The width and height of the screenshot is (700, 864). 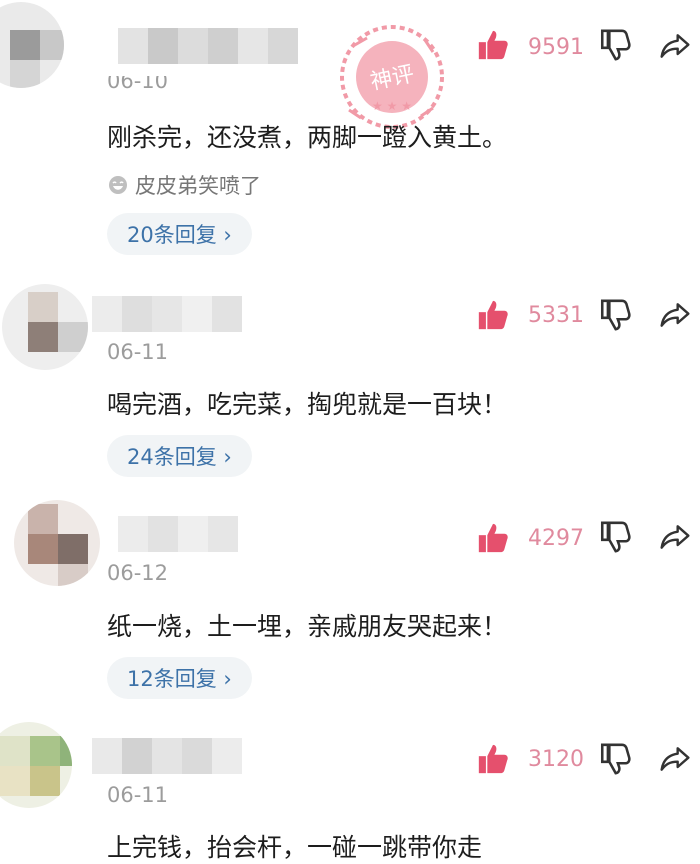 What do you see at coordinates (307, 137) in the screenshot?
I see `comment-text: 刚杀完，还没煮，两脚一蹬入黄土。` at bounding box center [307, 137].